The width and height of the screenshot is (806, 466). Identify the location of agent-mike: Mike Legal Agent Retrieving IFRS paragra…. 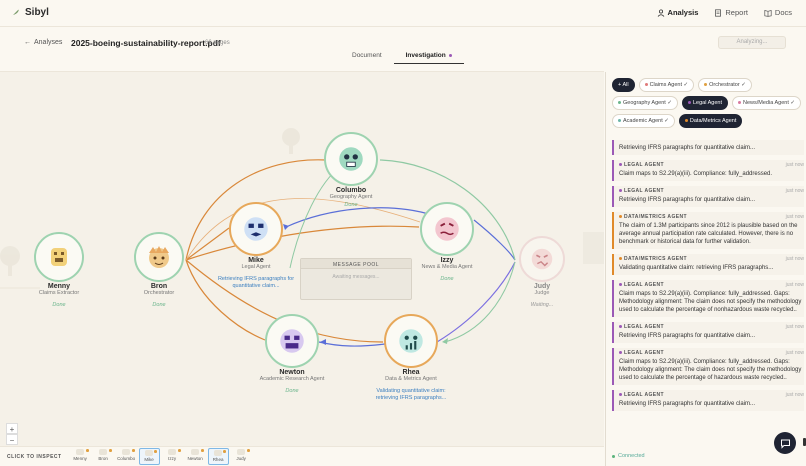
(256, 246).